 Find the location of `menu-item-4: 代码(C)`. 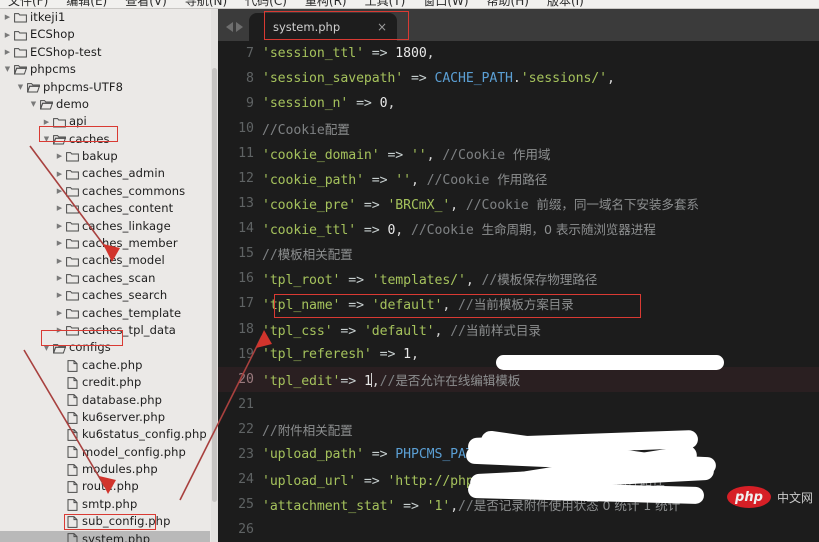

menu-item-4: 代码(C) is located at coordinates (266, 4).